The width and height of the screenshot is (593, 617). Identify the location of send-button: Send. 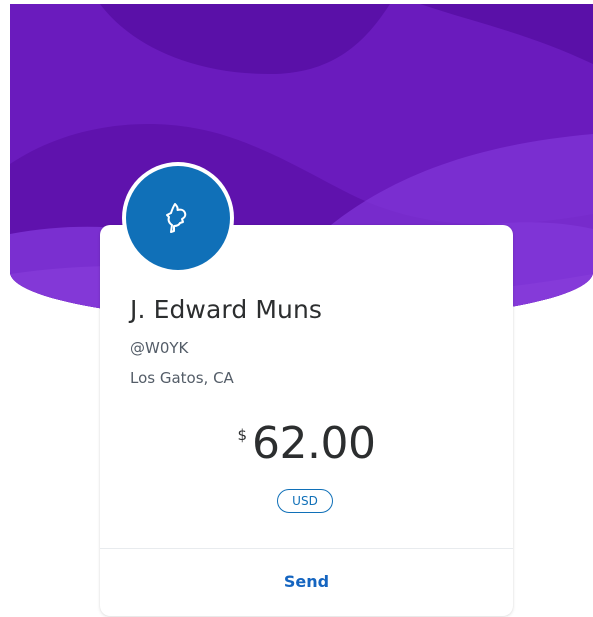
(306, 581).